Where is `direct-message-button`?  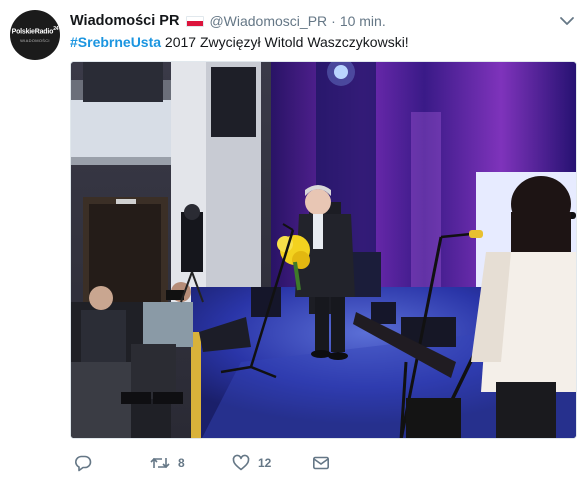
direct-message-button is located at coordinates (321, 463).